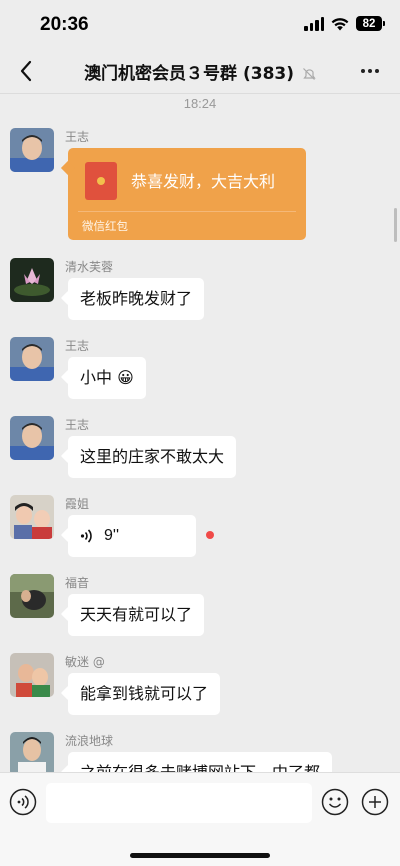 Image resolution: width=400 pixels, height=866 pixels. I want to click on unread-dot, so click(210, 535).